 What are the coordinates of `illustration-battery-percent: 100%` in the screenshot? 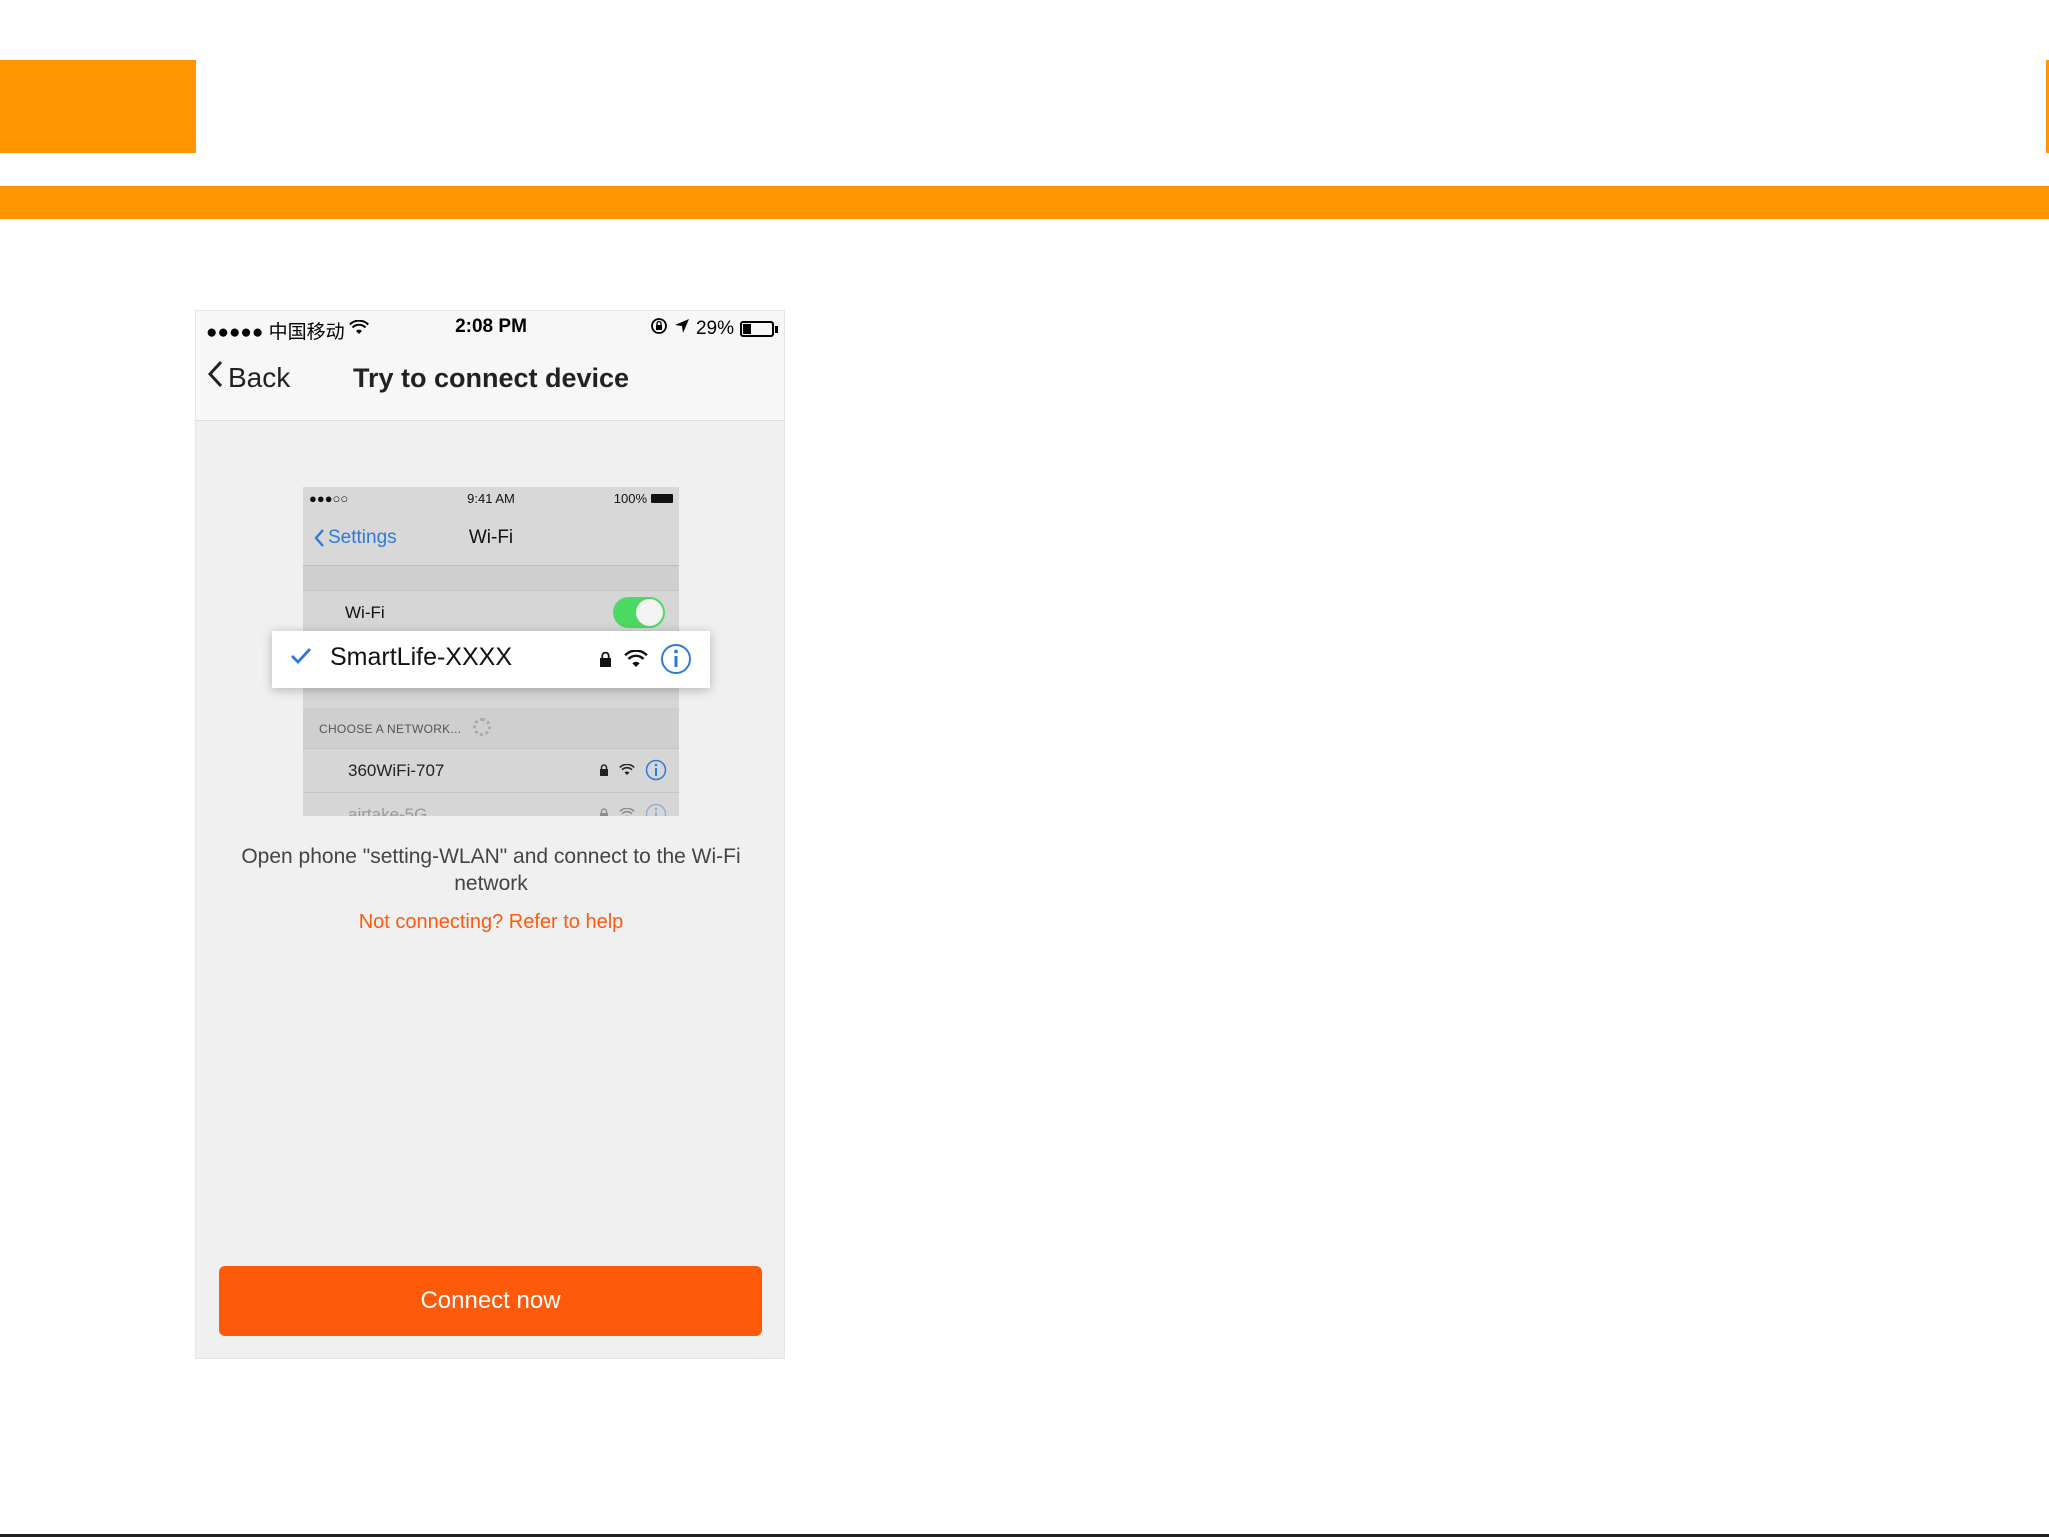 It's located at (630, 498).